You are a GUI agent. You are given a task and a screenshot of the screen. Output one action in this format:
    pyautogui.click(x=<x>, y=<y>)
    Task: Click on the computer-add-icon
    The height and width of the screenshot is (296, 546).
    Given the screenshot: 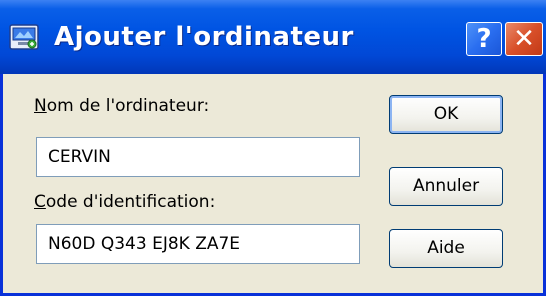 What is the action you would take?
    pyautogui.click(x=24, y=37)
    